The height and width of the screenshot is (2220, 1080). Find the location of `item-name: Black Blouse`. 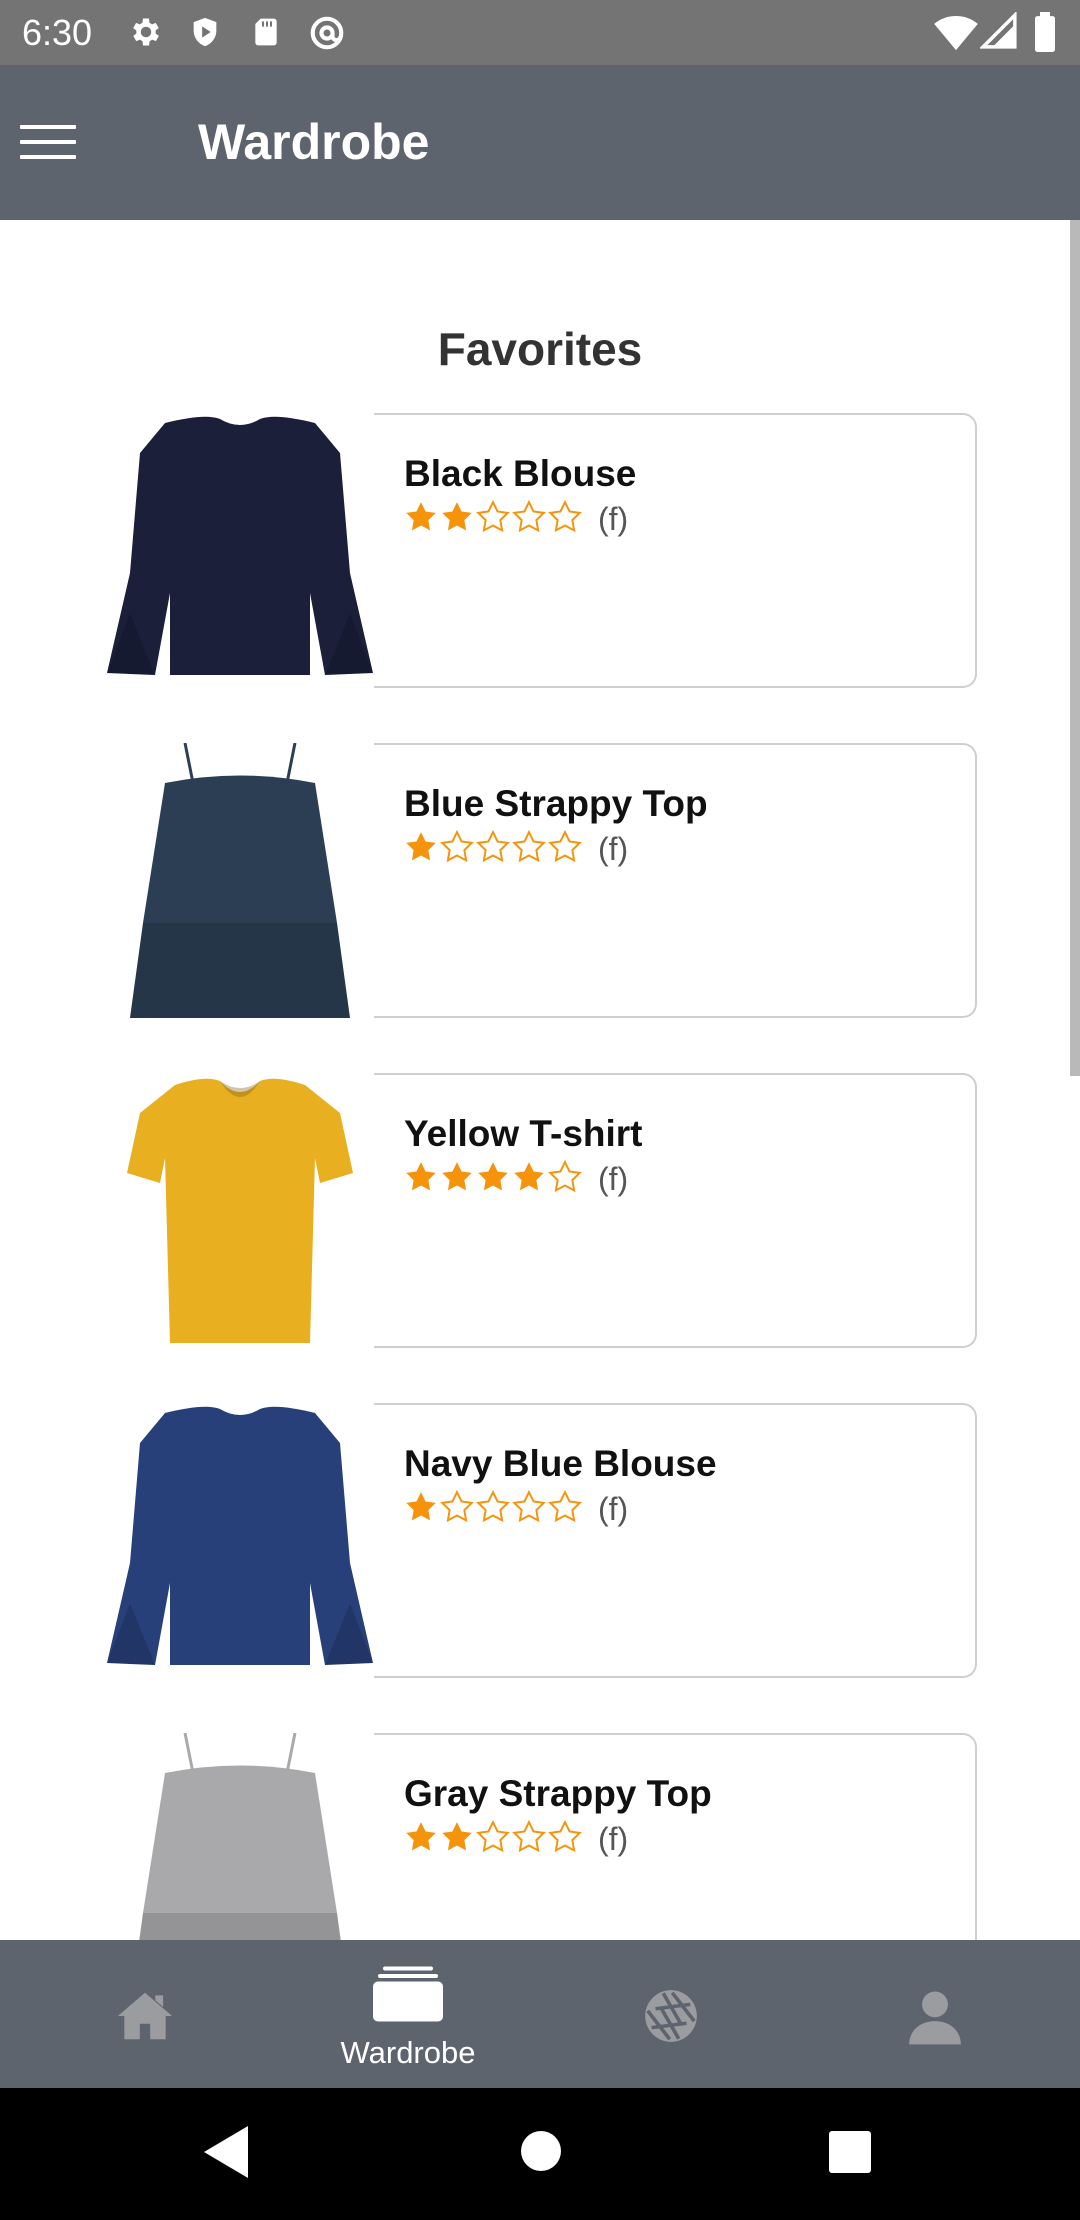

item-name: Black Blouse is located at coordinates (520, 473).